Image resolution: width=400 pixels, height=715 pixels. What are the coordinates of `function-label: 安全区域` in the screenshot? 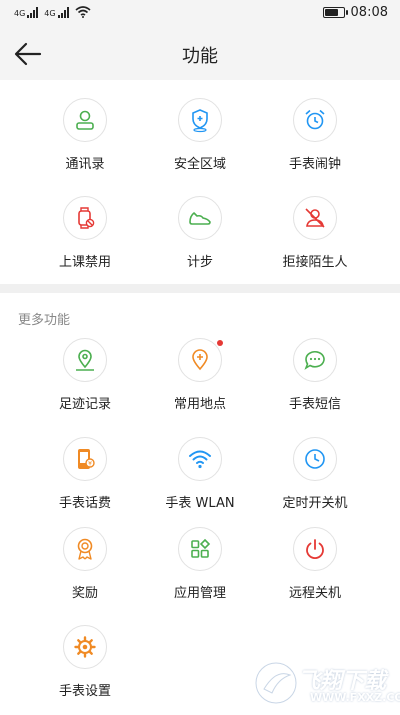 It's located at (199, 164).